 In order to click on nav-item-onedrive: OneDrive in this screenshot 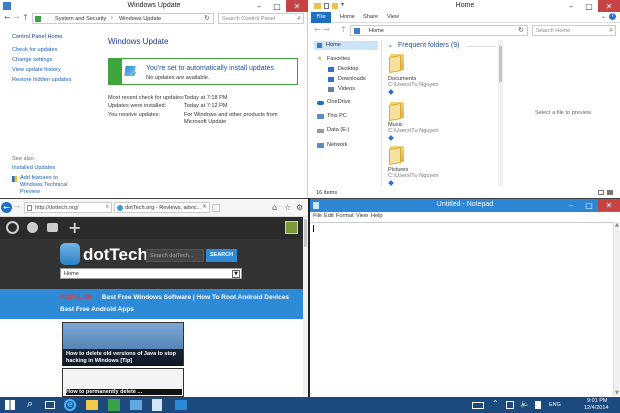, I will do `click(339, 102)`.